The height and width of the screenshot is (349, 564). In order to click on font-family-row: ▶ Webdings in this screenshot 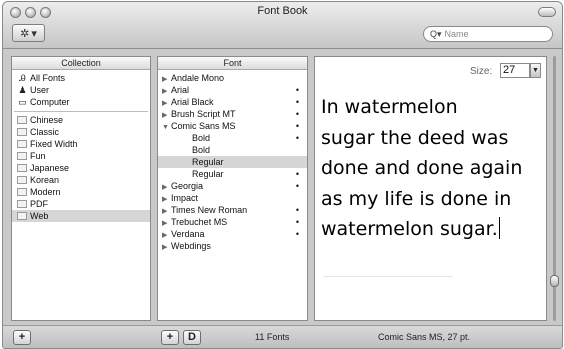, I will do `click(232, 246)`.